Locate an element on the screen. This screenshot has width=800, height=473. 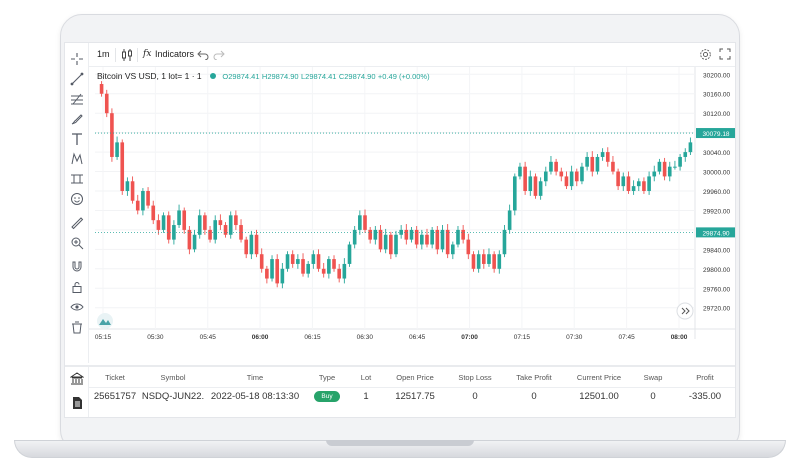
y-tick-label: 30000.00 is located at coordinates (716, 173).